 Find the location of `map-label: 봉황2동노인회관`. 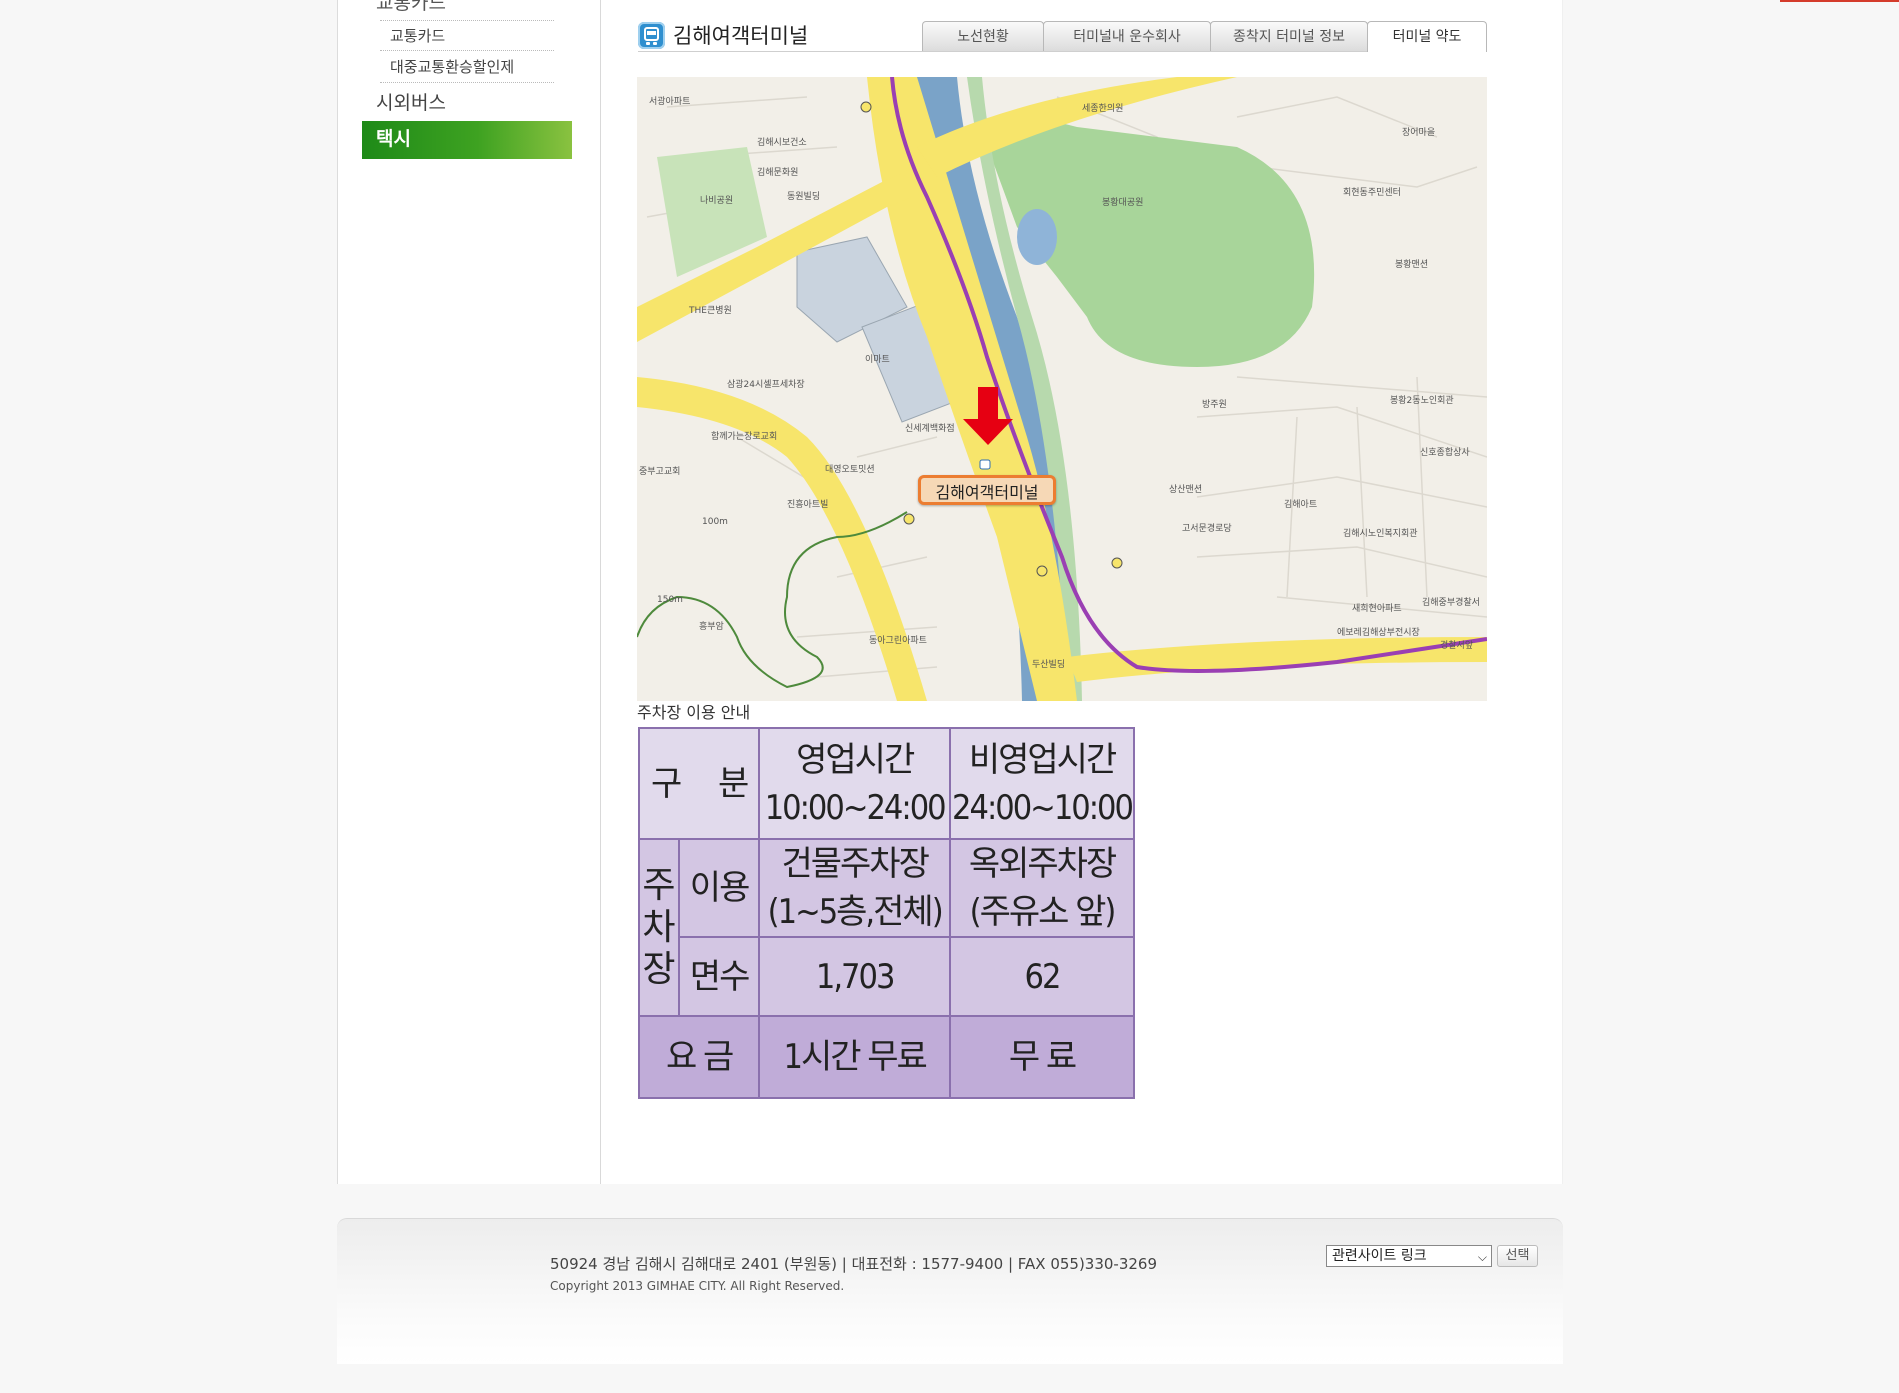

map-label: 봉황2동노인회관 is located at coordinates (1422, 401).